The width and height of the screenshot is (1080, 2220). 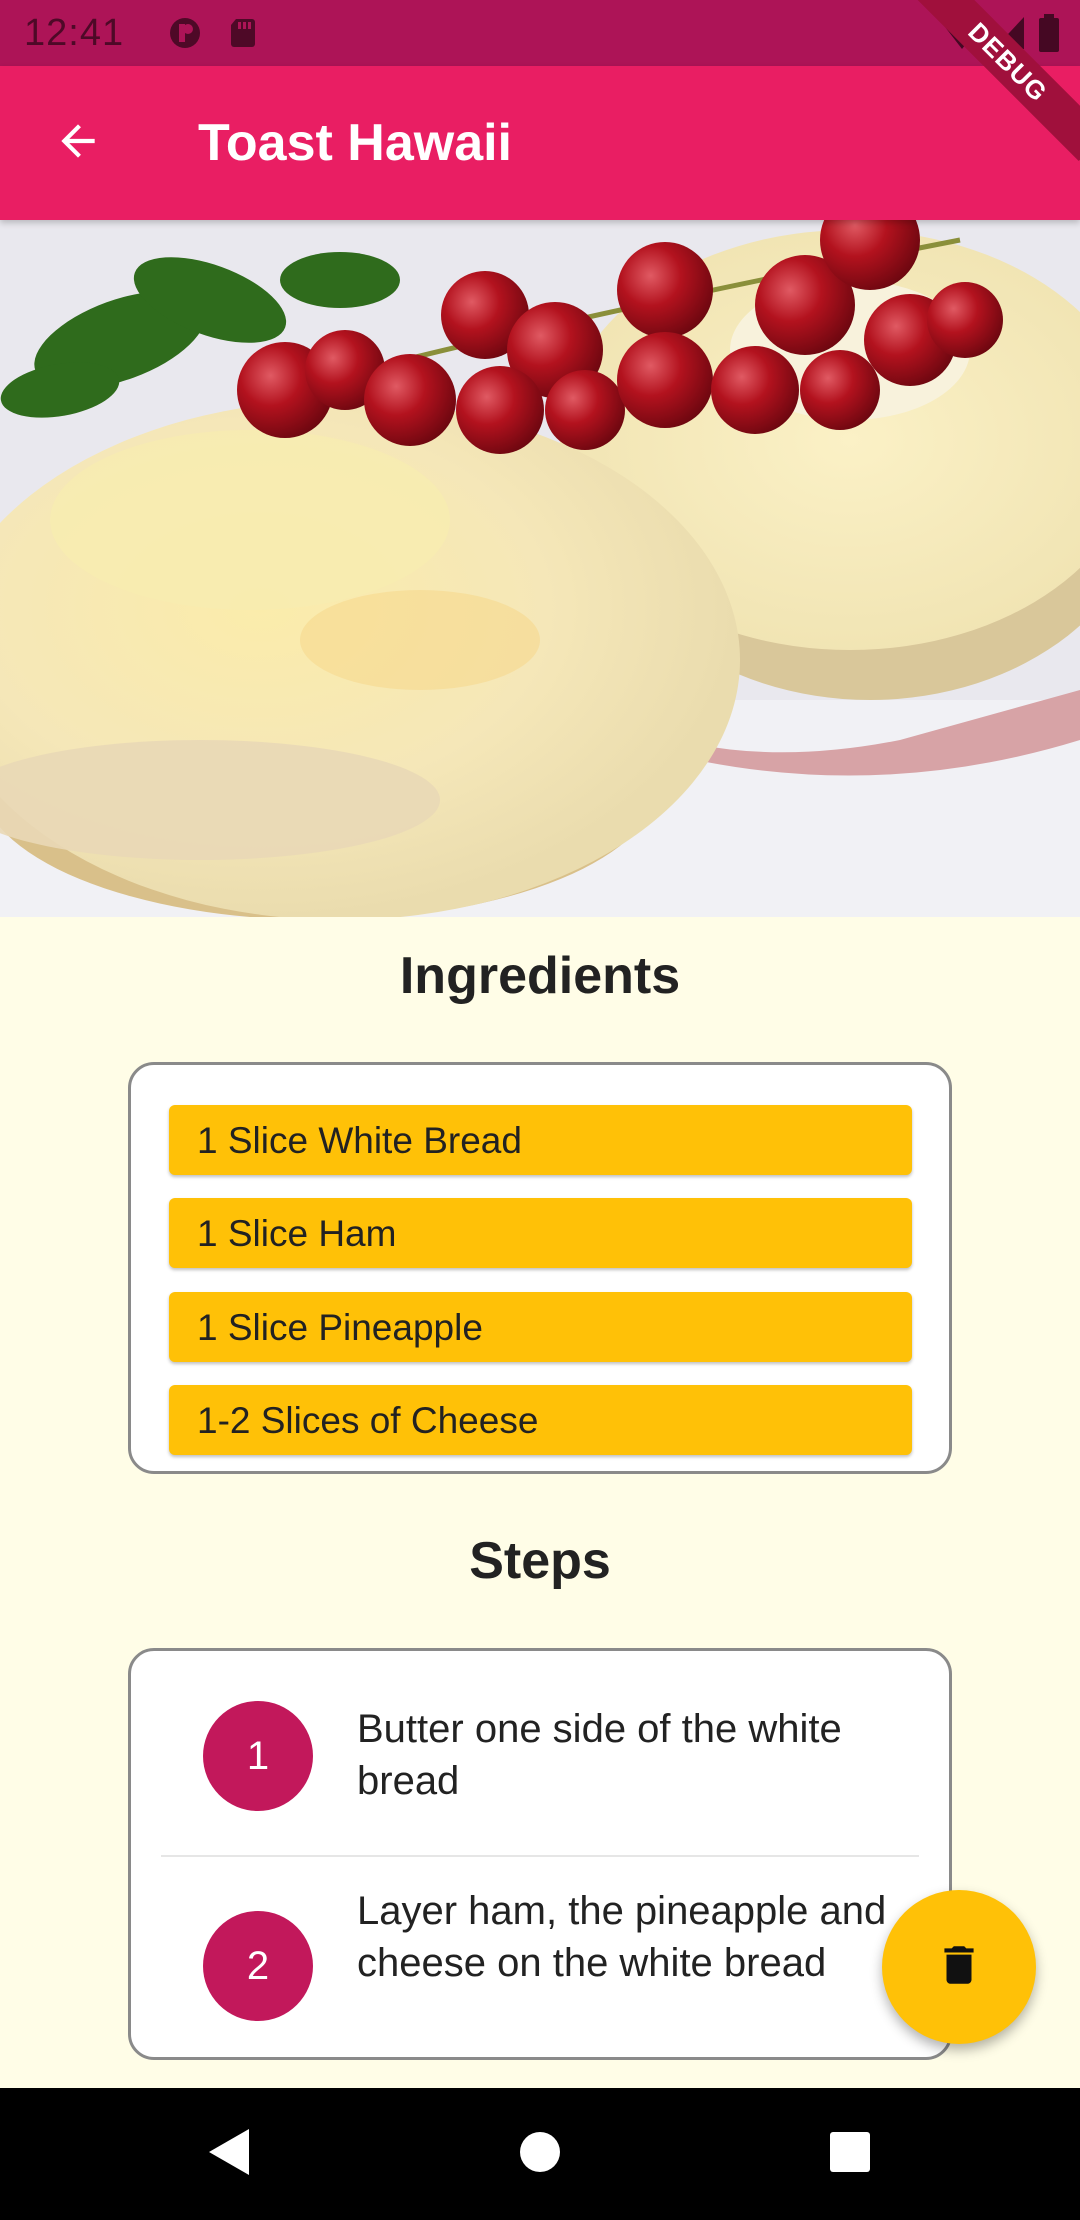 What do you see at coordinates (74, 32) in the screenshot?
I see `status-time: 12:41` at bounding box center [74, 32].